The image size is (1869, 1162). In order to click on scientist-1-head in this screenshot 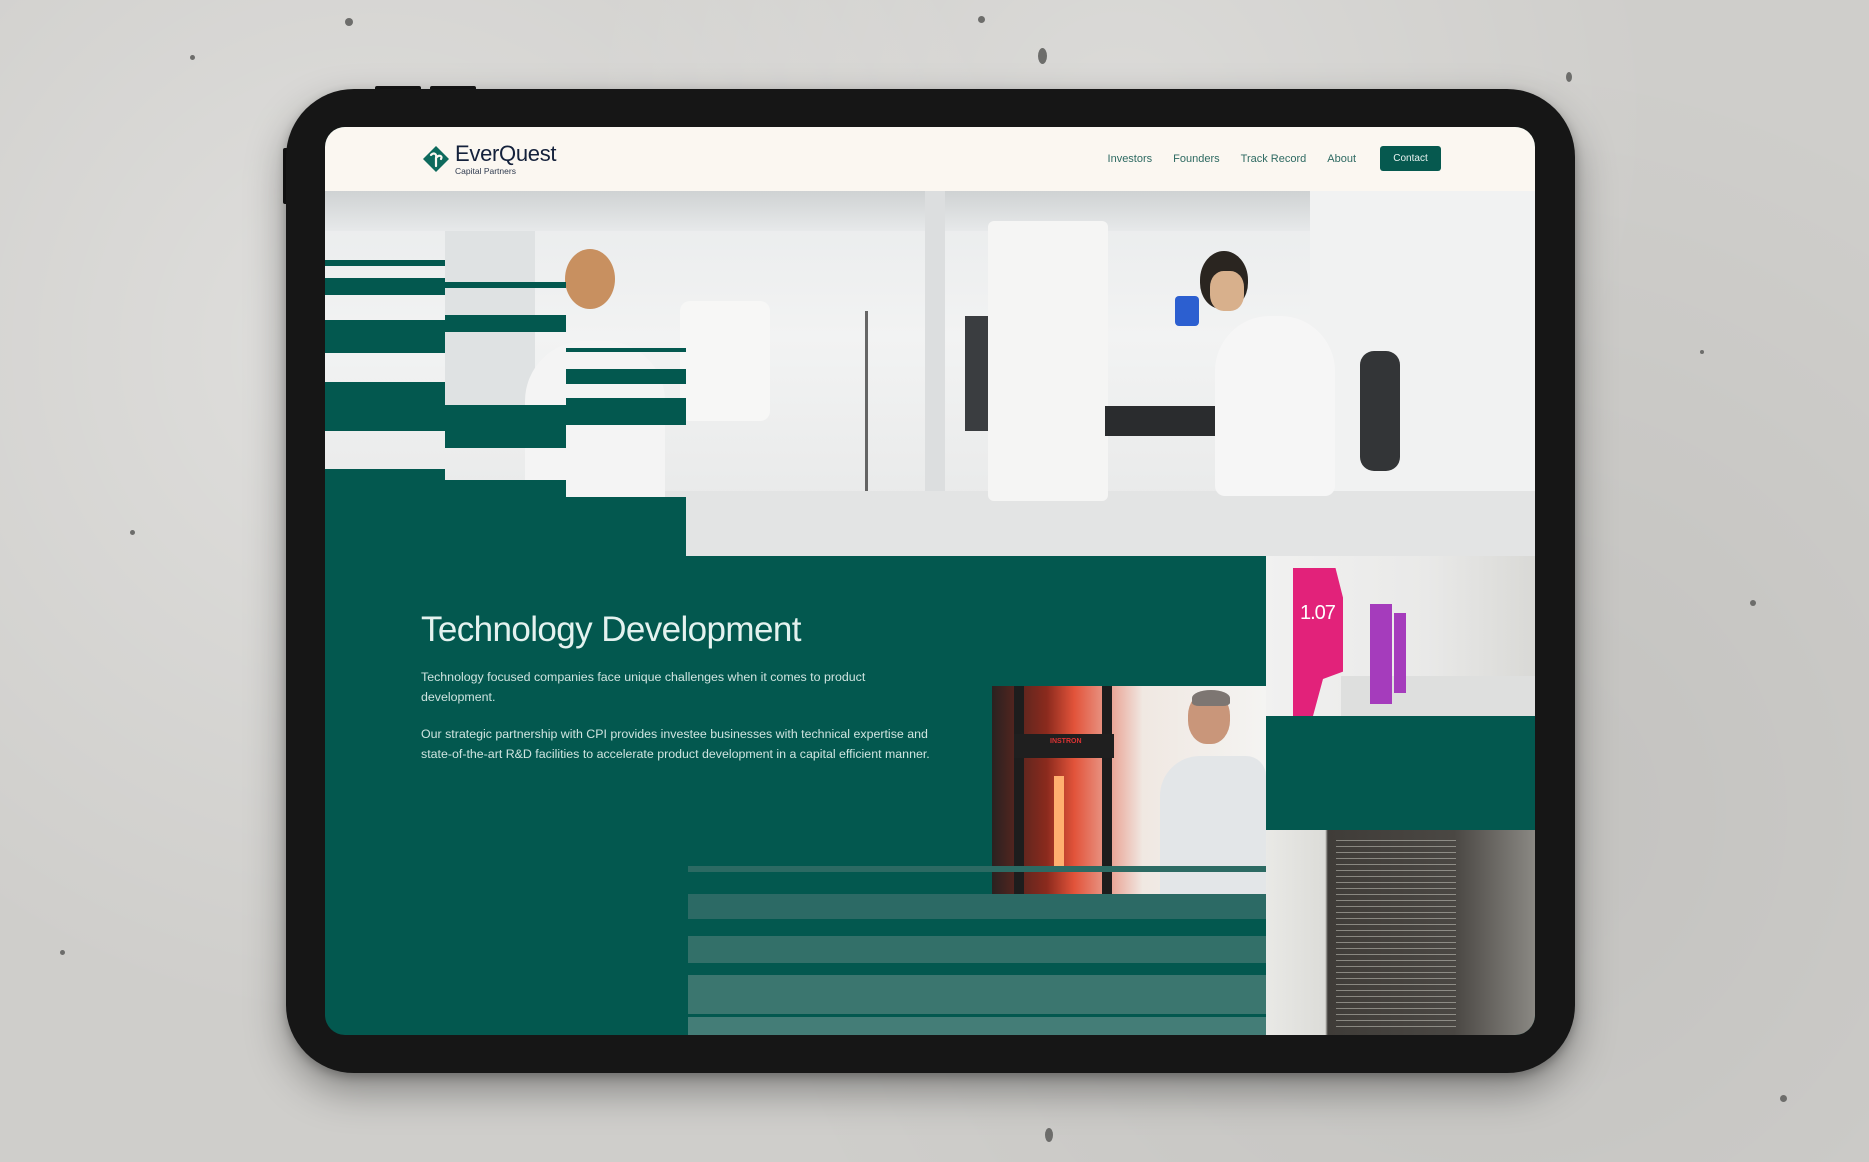, I will do `click(590, 279)`.